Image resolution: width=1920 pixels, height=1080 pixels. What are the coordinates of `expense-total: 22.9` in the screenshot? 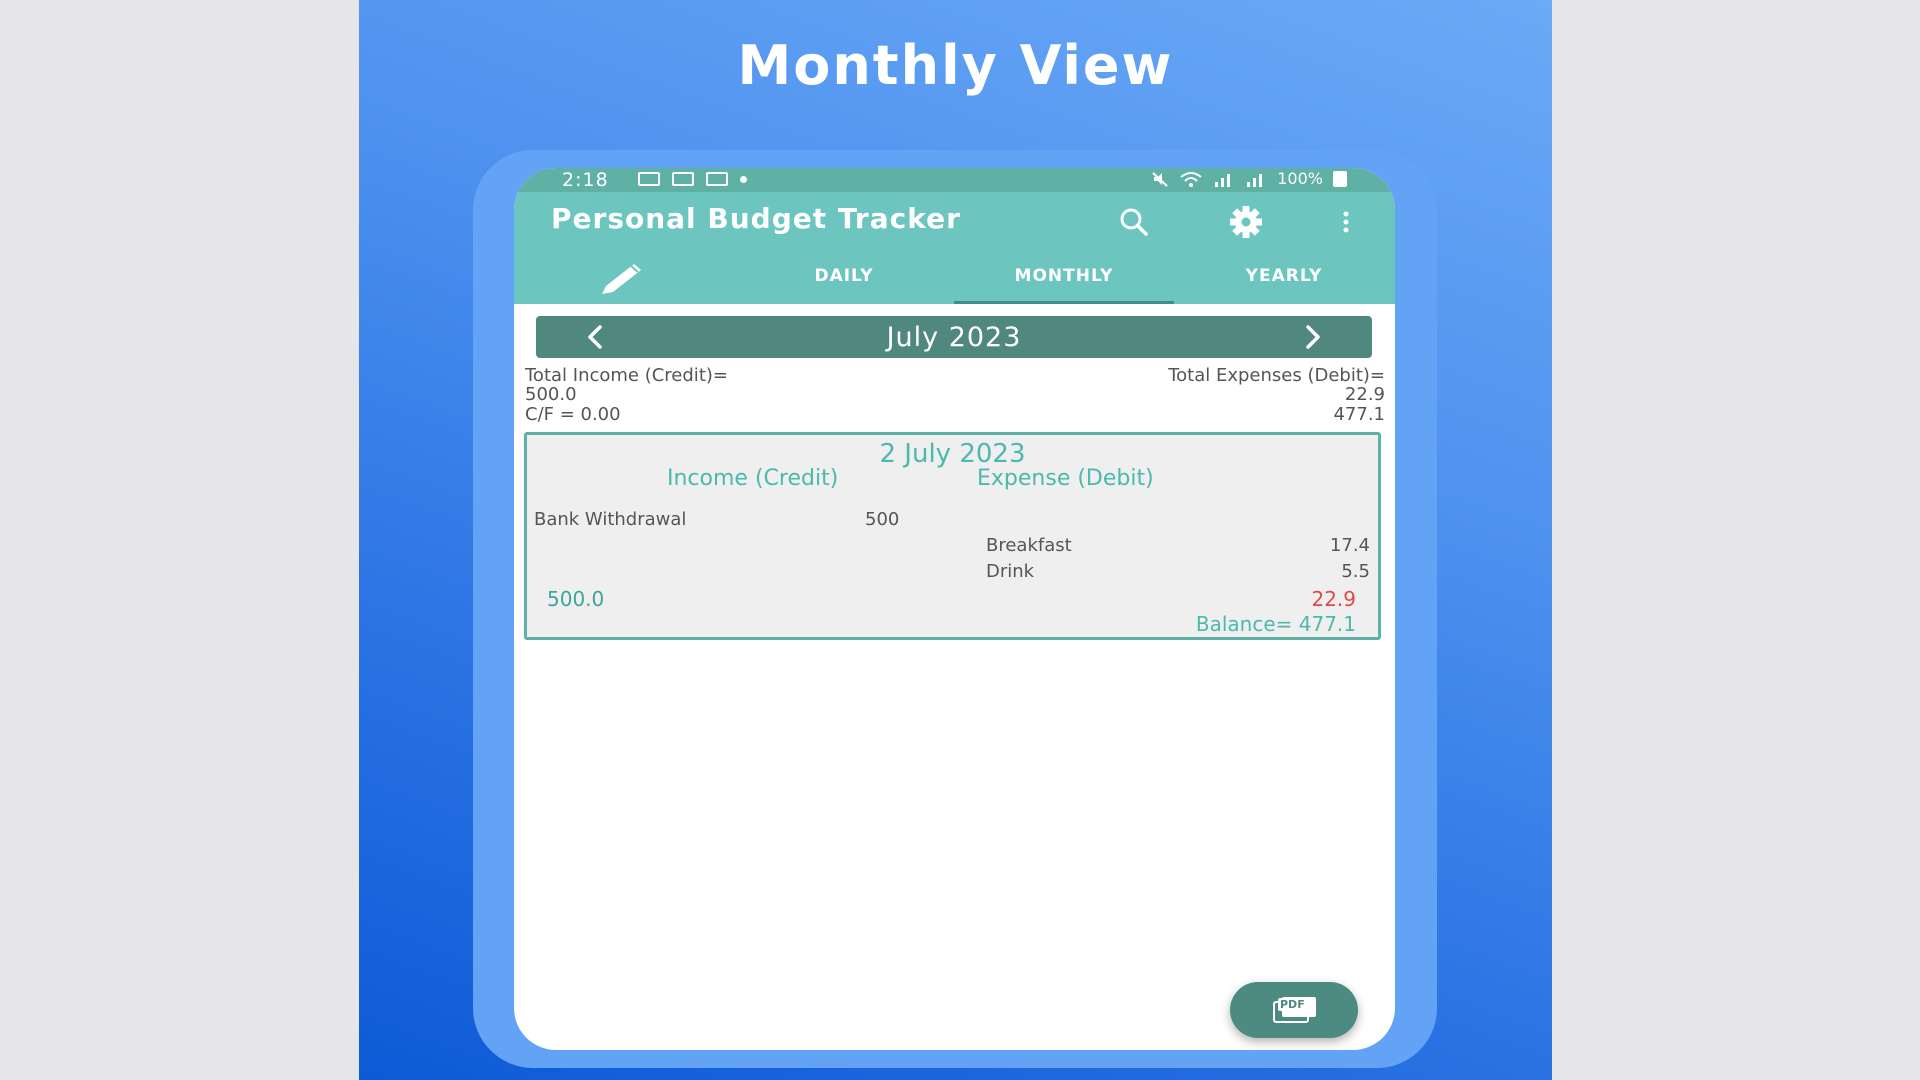 It's located at (1333, 599).